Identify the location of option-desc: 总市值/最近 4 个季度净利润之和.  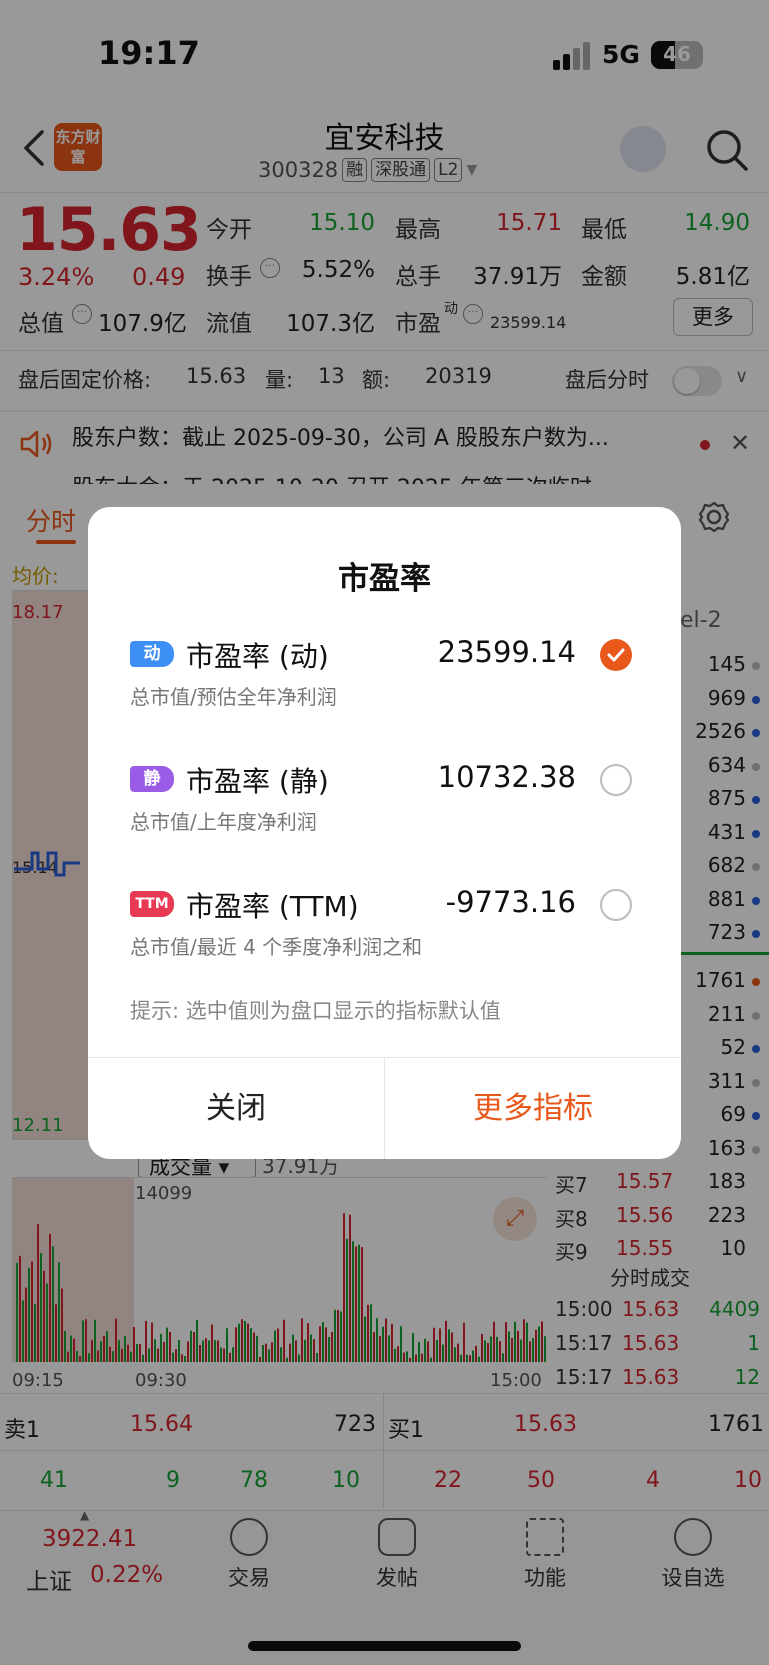
(276, 947).